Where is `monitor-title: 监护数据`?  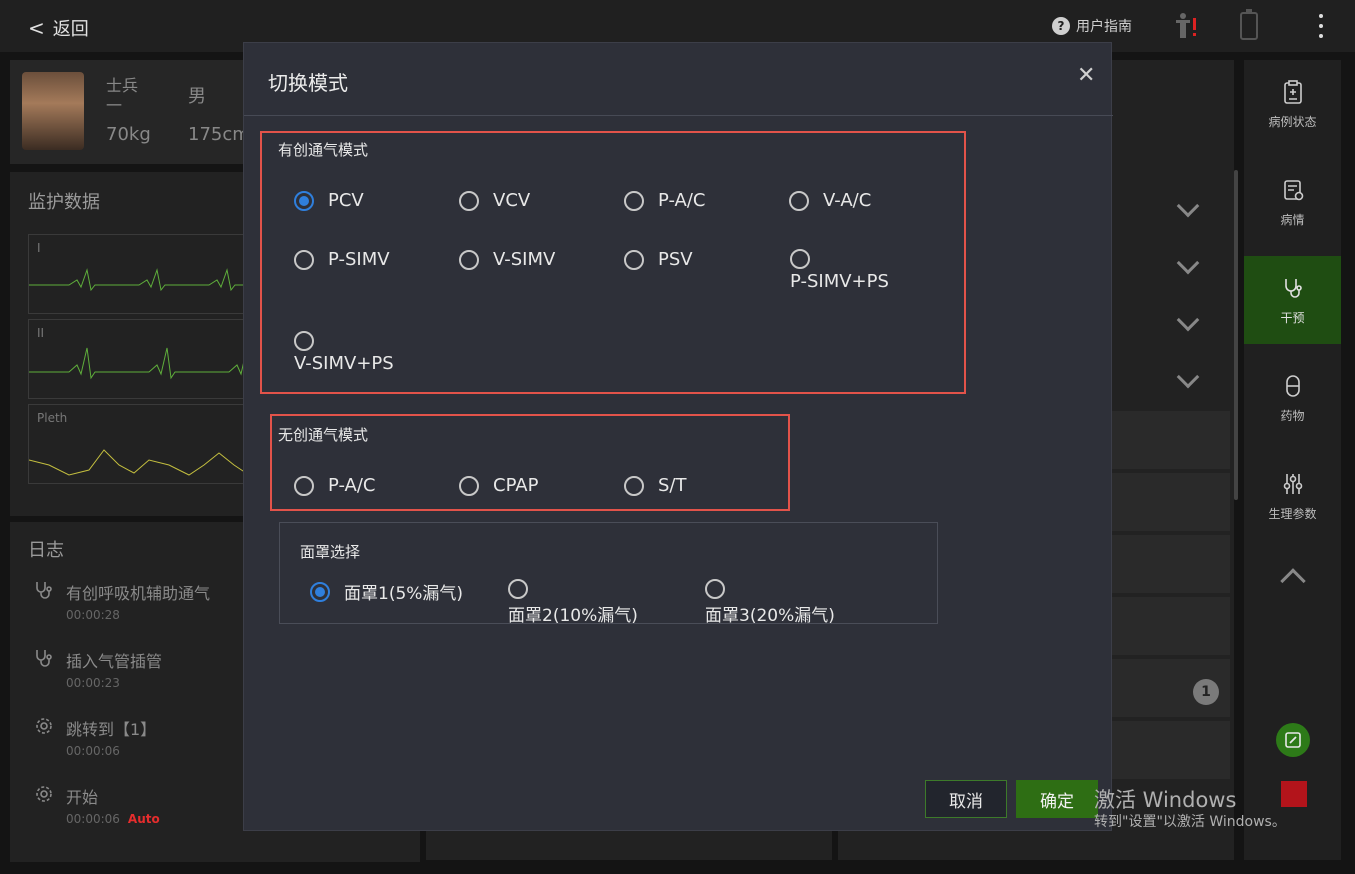
monitor-title: 监护数据 is located at coordinates (64, 202).